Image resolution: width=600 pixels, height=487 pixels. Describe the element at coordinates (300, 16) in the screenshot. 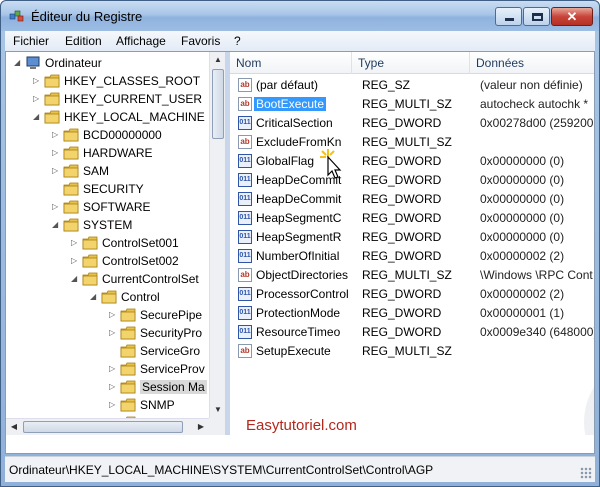

I see `title-bar: Éditeur du Registre ✕` at that location.